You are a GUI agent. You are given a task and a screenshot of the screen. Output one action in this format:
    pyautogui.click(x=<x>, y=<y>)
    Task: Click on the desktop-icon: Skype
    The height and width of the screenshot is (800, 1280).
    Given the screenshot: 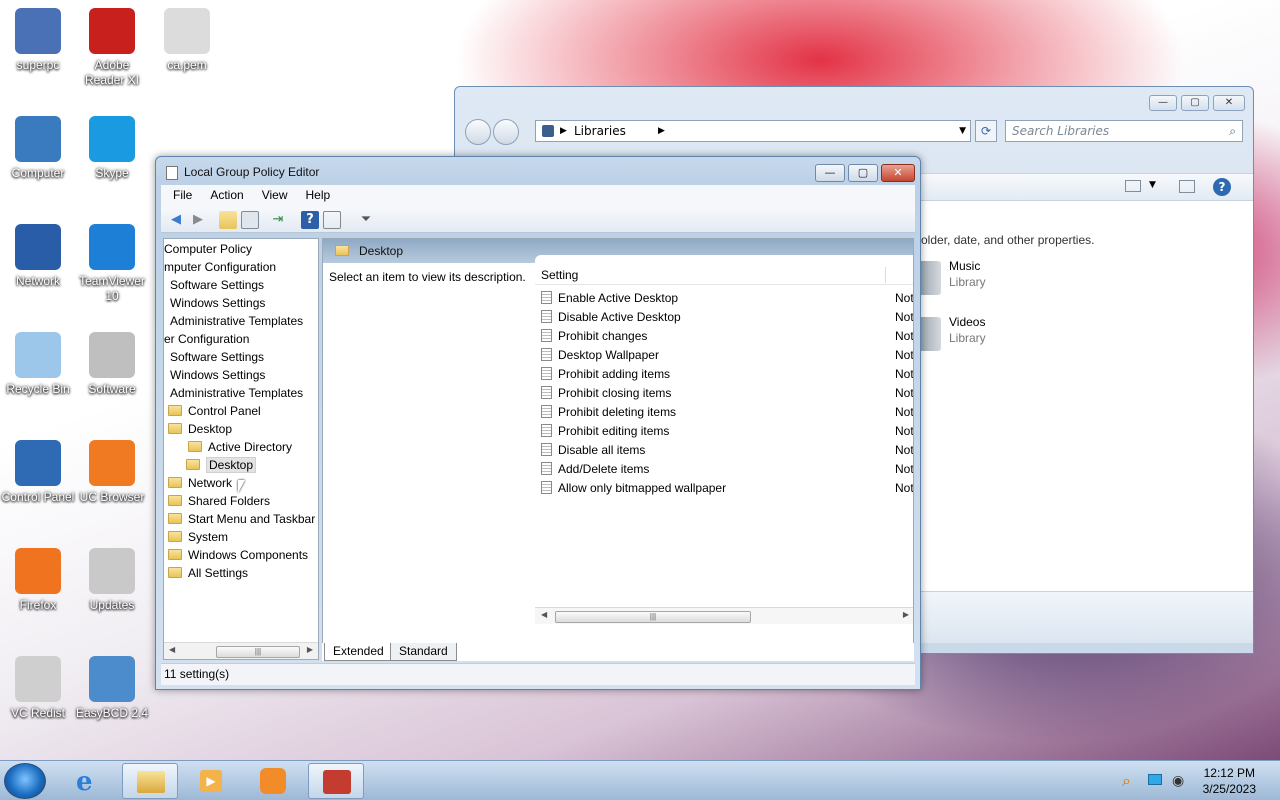 What is the action you would take?
    pyautogui.click(x=112, y=148)
    